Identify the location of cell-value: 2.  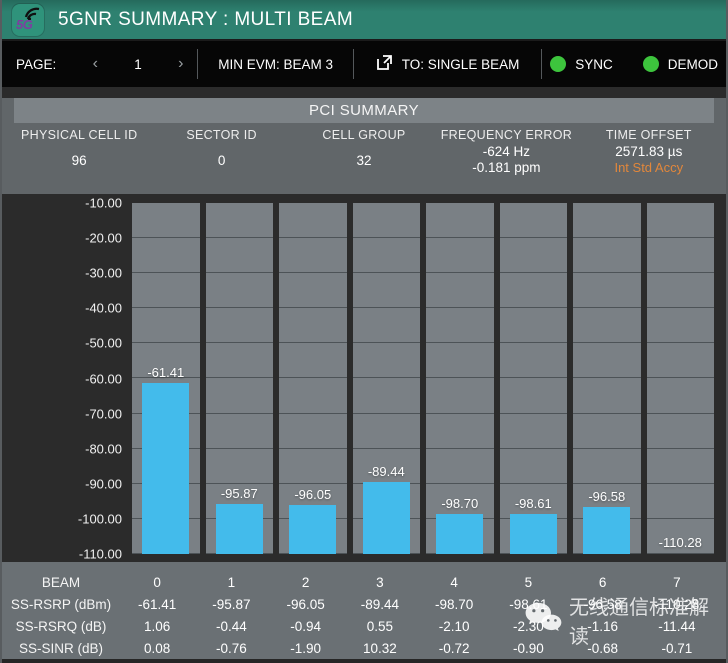
(305, 582).